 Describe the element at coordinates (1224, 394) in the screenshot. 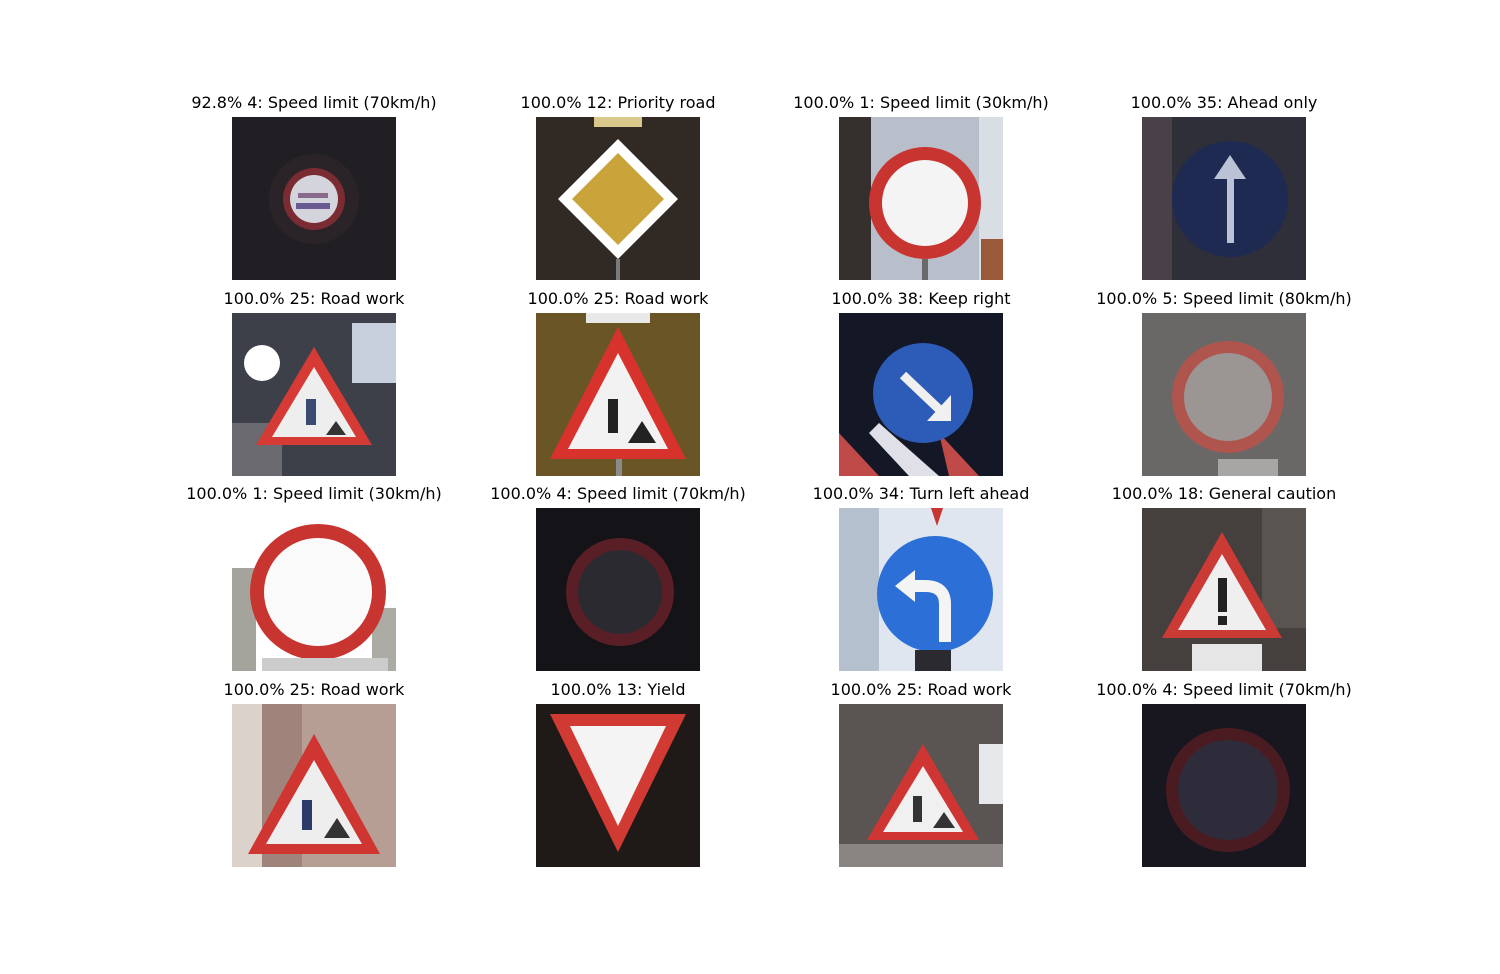

I see `speed-limit-80-sign-icon` at that location.